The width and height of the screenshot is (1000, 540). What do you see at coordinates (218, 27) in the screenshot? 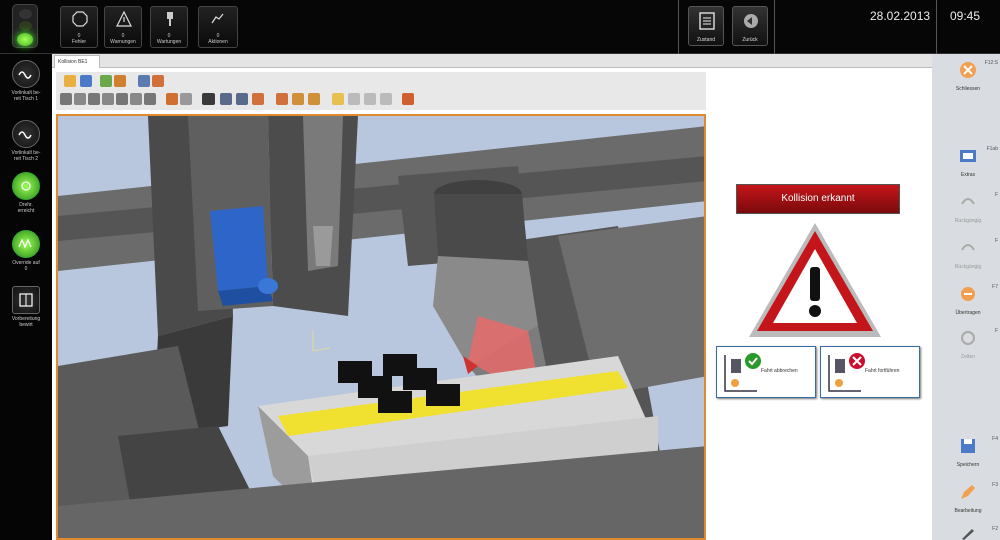
I see `actions-button: 0 Aktionen` at bounding box center [218, 27].